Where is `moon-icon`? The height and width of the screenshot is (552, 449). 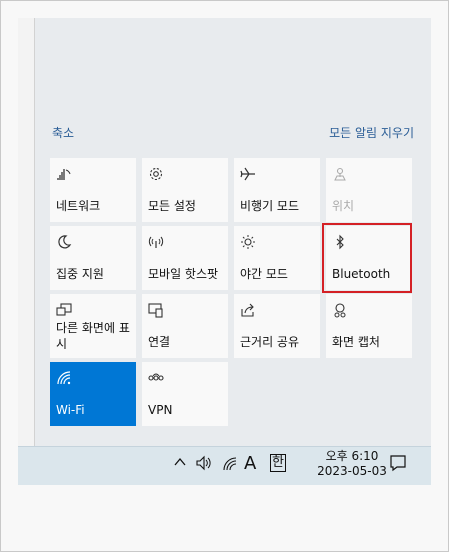 moon-icon is located at coordinates (64, 242).